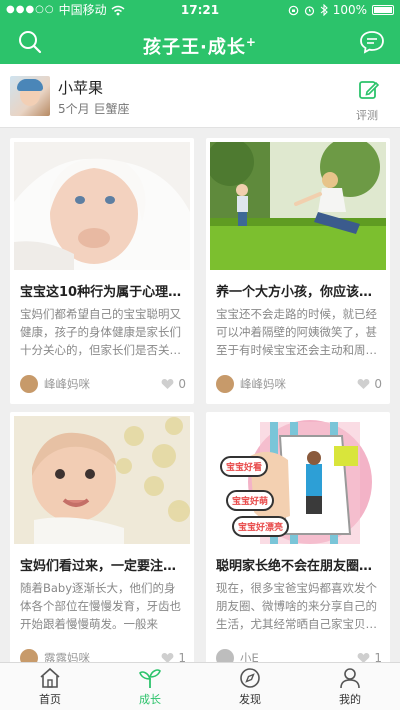 The height and width of the screenshot is (710, 400). Describe the element at coordinates (350, 677) in the screenshot. I see `person-icon` at that location.